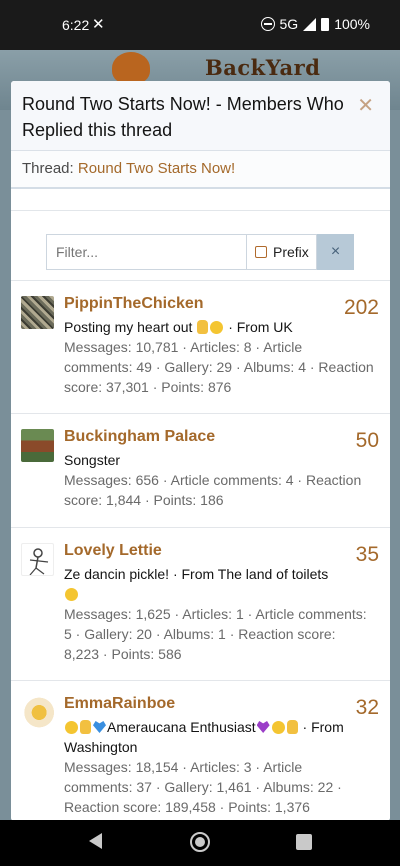 This screenshot has height=866, width=400. What do you see at coordinates (221, 551) in the screenshot?
I see `member-name: Lovely Lettie` at bounding box center [221, 551].